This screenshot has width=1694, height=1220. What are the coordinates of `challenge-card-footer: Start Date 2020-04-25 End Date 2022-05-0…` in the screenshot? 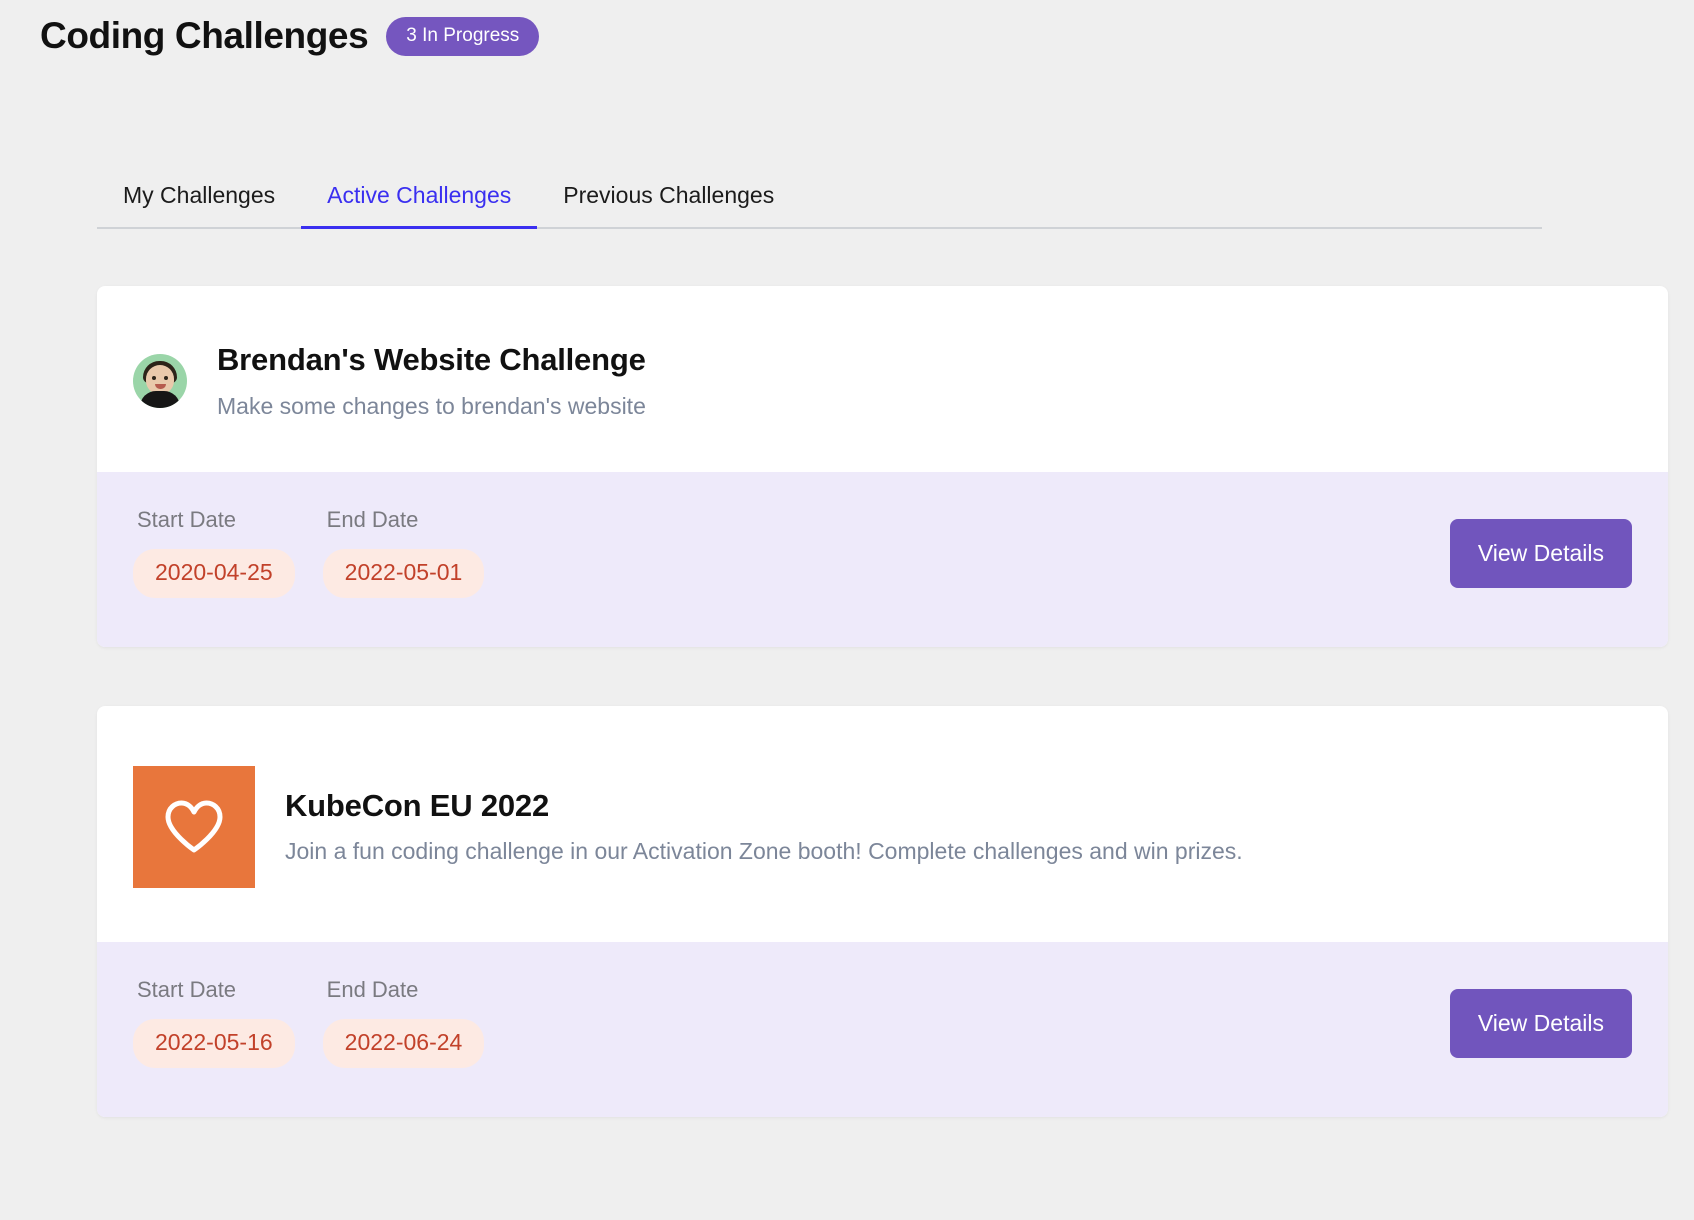 It's located at (882, 560).